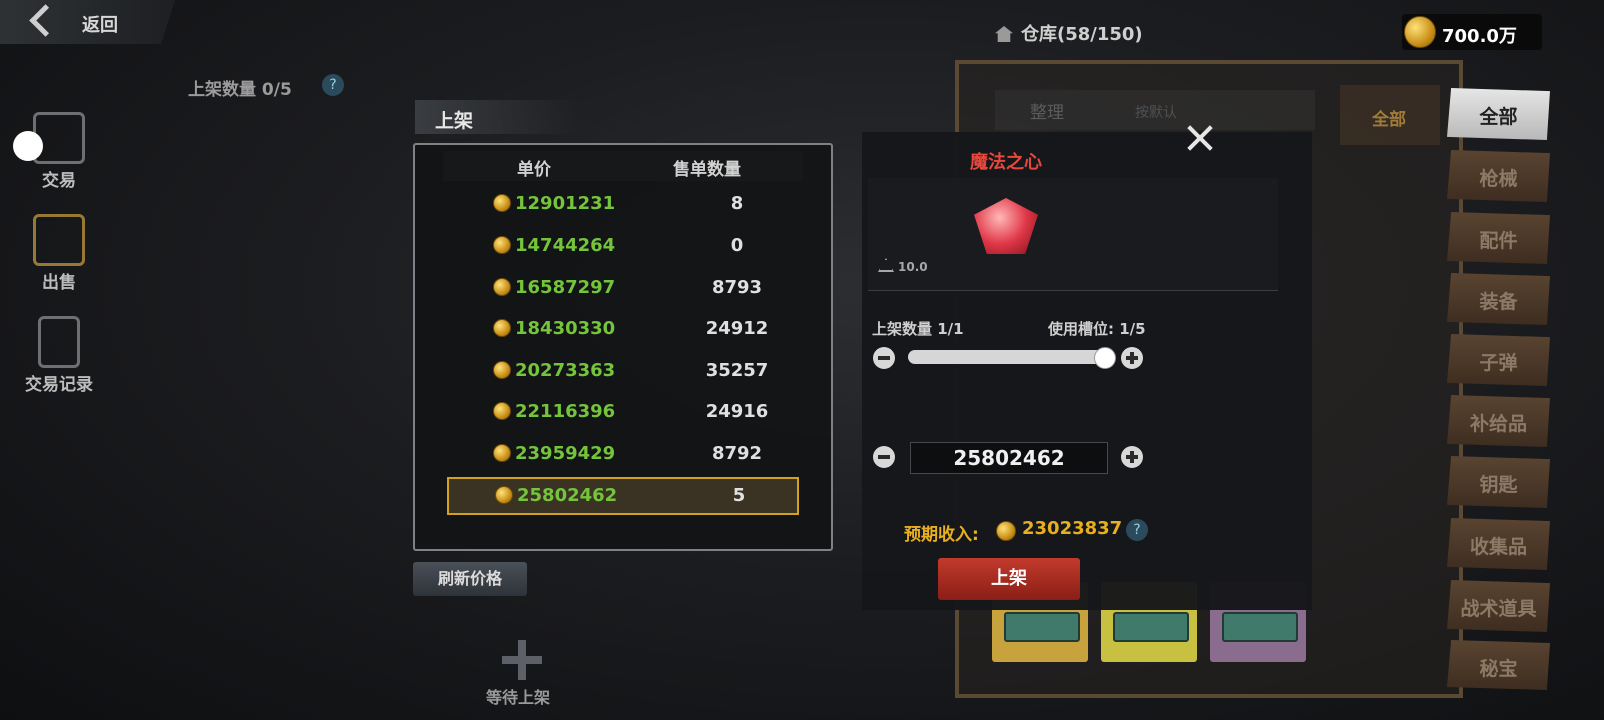  What do you see at coordinates (1498, 424) in the screenshot?
I see `category-label: 补给品` at bounding box center [1498, 424].